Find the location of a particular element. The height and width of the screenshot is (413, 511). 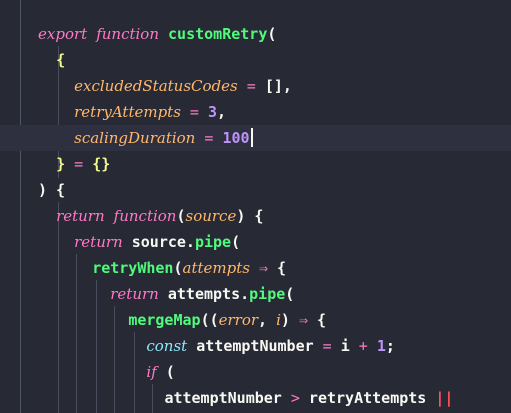

code-line: excludedStatusCodes = [], is located at coordinates (255, 86).